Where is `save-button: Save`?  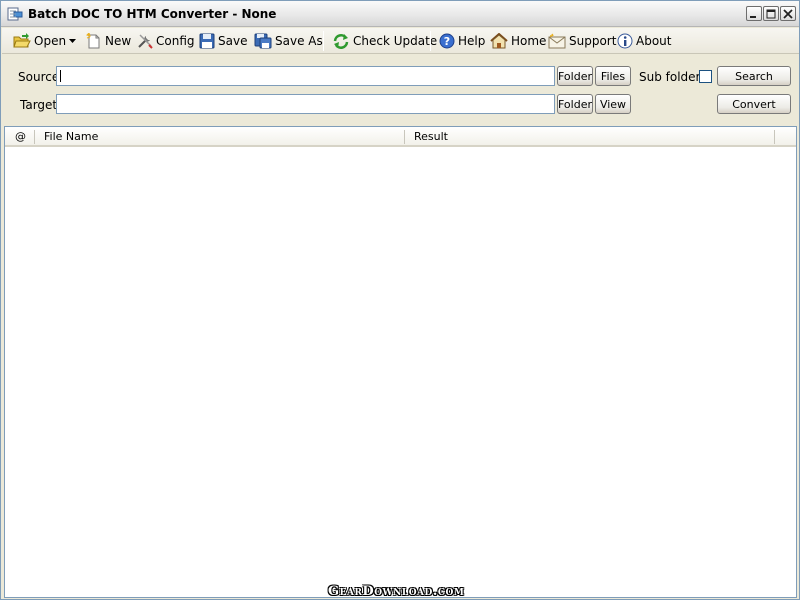 save-button: Save is located at coordinates (223, 41).